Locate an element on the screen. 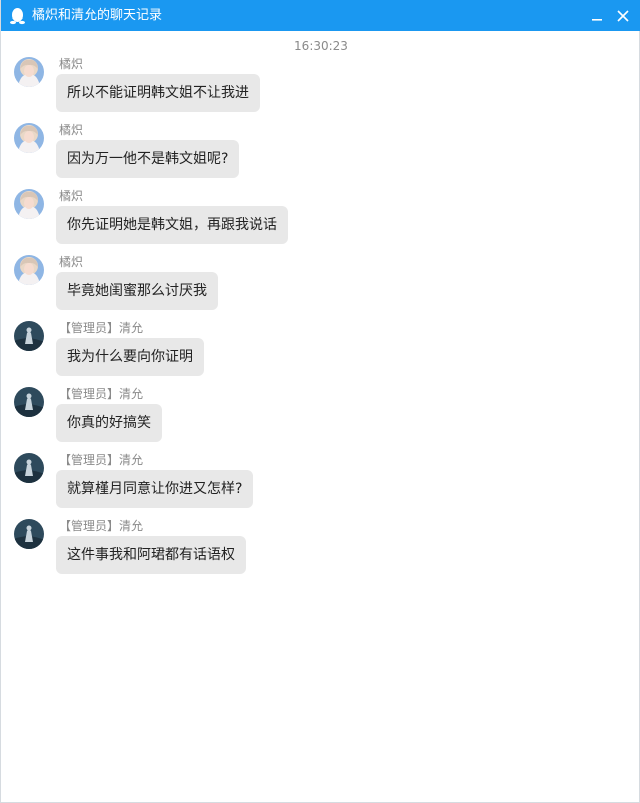 The width and height of the screenshot is (640, 803). message-row: 橘炽 毕竟她闺蜜那么讨厌我 is located at coordinates (320, 286).